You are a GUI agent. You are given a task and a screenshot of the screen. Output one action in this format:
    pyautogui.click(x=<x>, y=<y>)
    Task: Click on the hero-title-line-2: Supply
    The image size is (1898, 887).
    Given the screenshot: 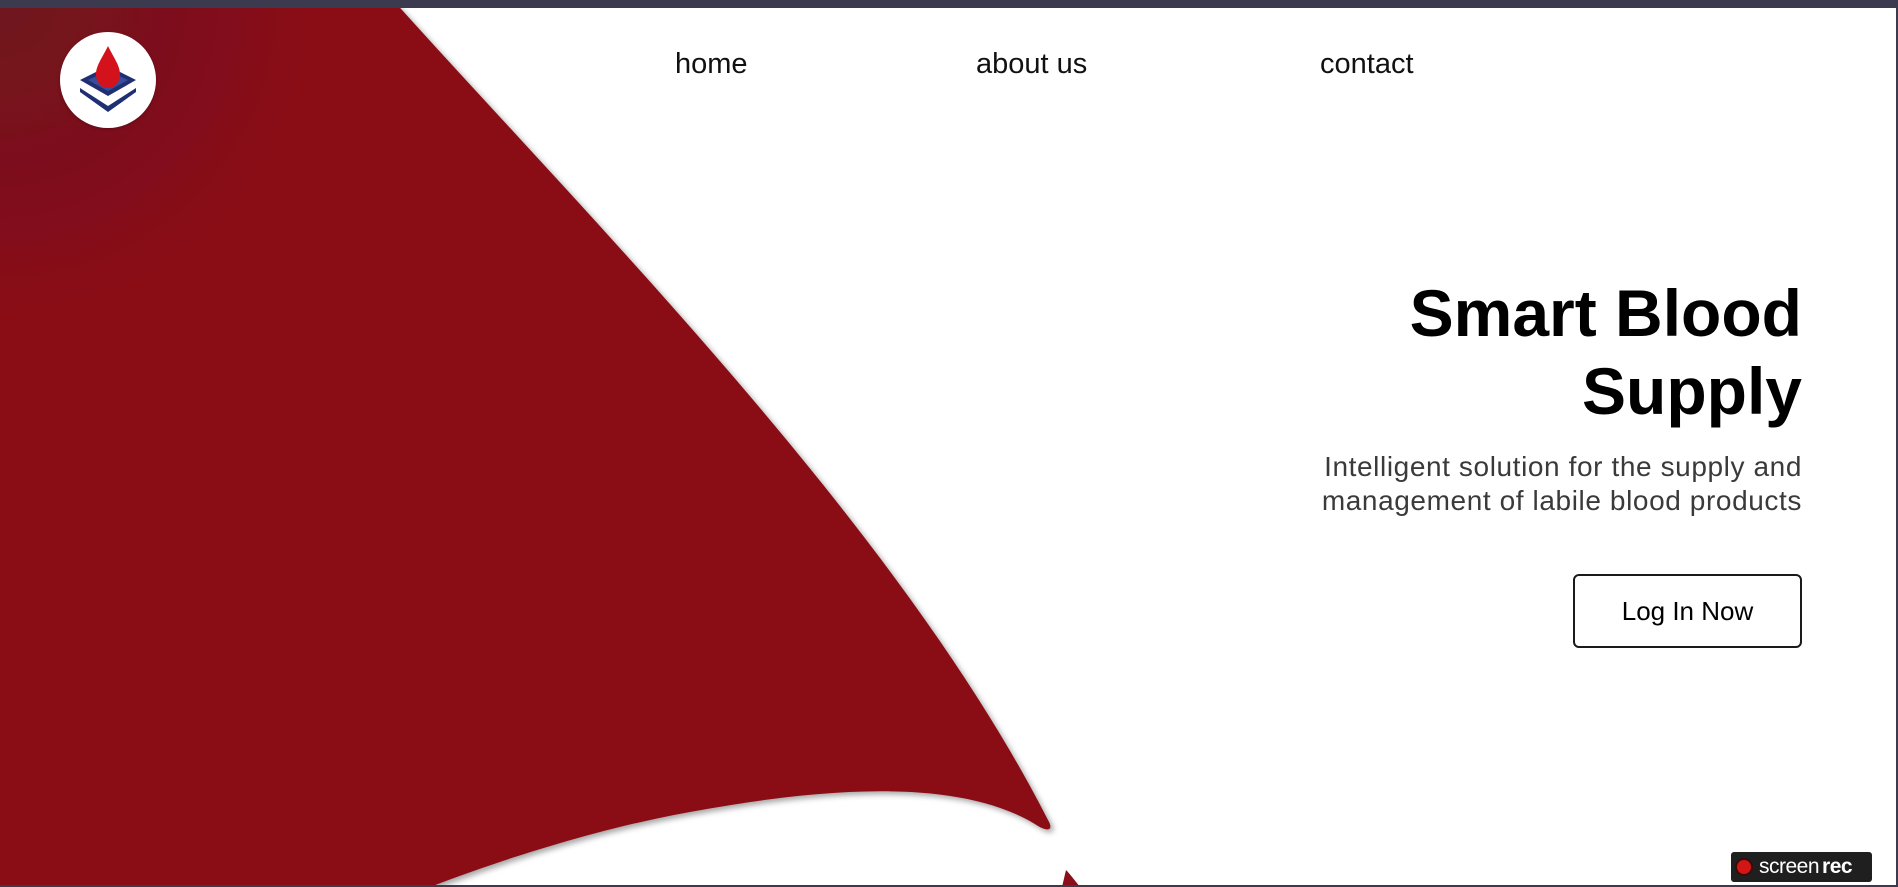 What is the action you would take?
    pyautogui.click(x=1691, y=391)
    